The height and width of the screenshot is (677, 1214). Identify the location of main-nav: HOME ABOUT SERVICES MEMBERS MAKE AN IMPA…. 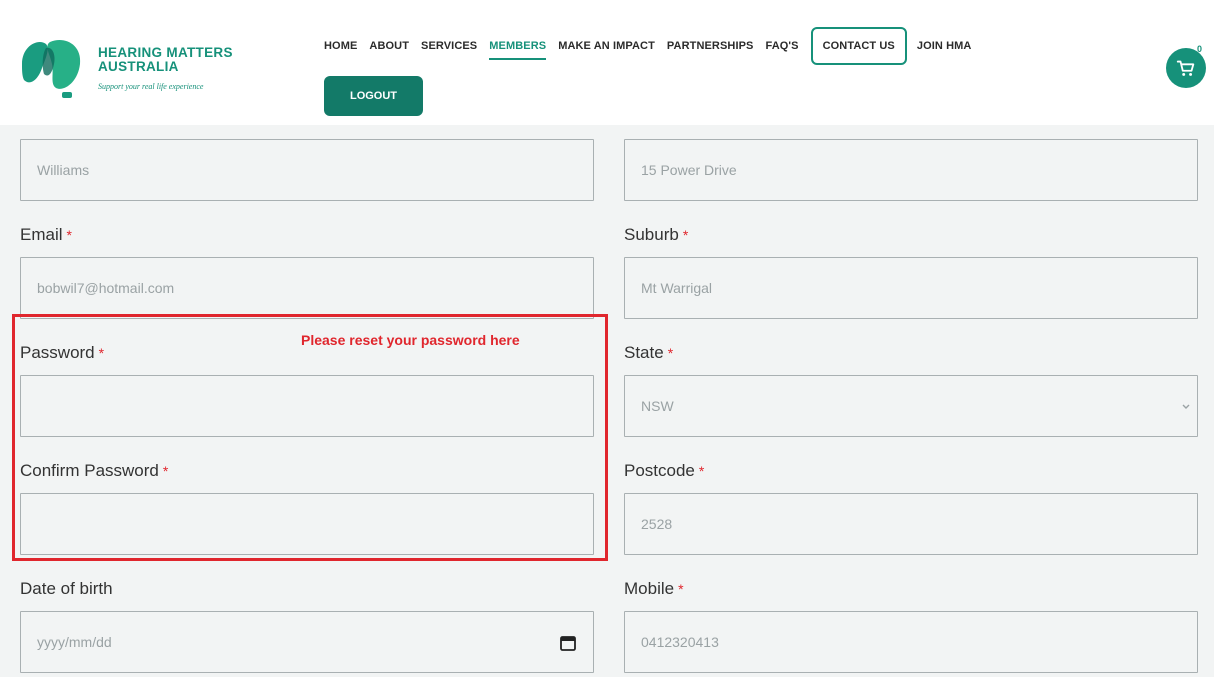
(653, 46).